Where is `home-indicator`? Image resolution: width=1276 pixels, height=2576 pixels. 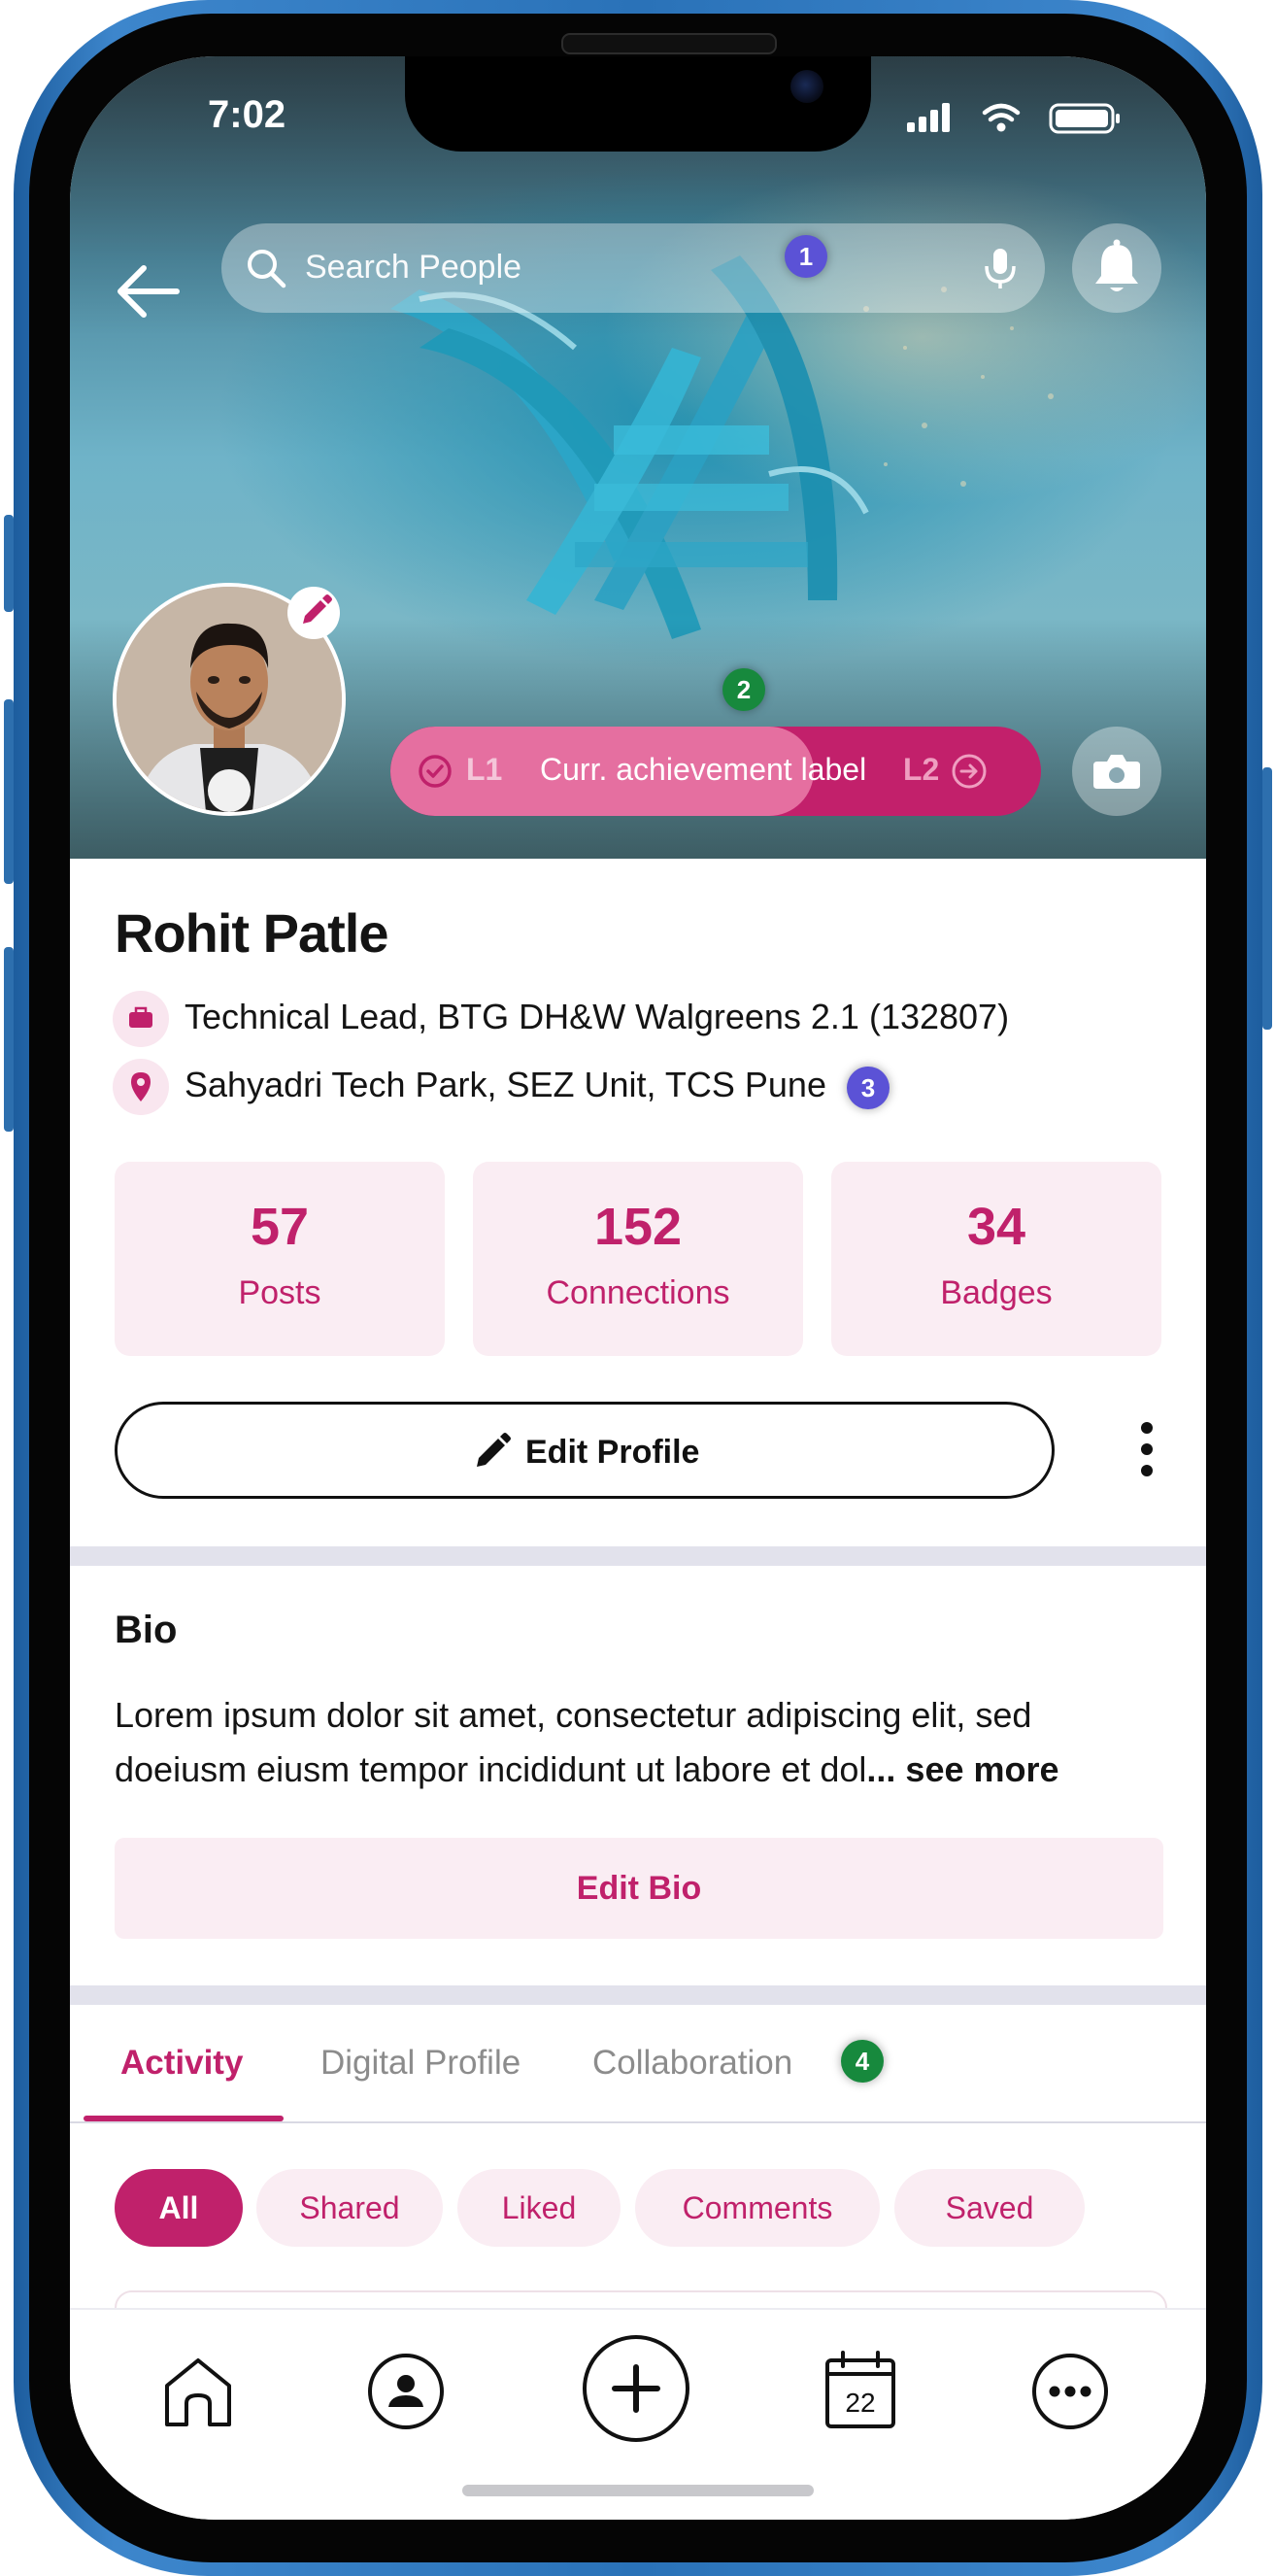
home-indicator is located at coordinates (638, 2490).